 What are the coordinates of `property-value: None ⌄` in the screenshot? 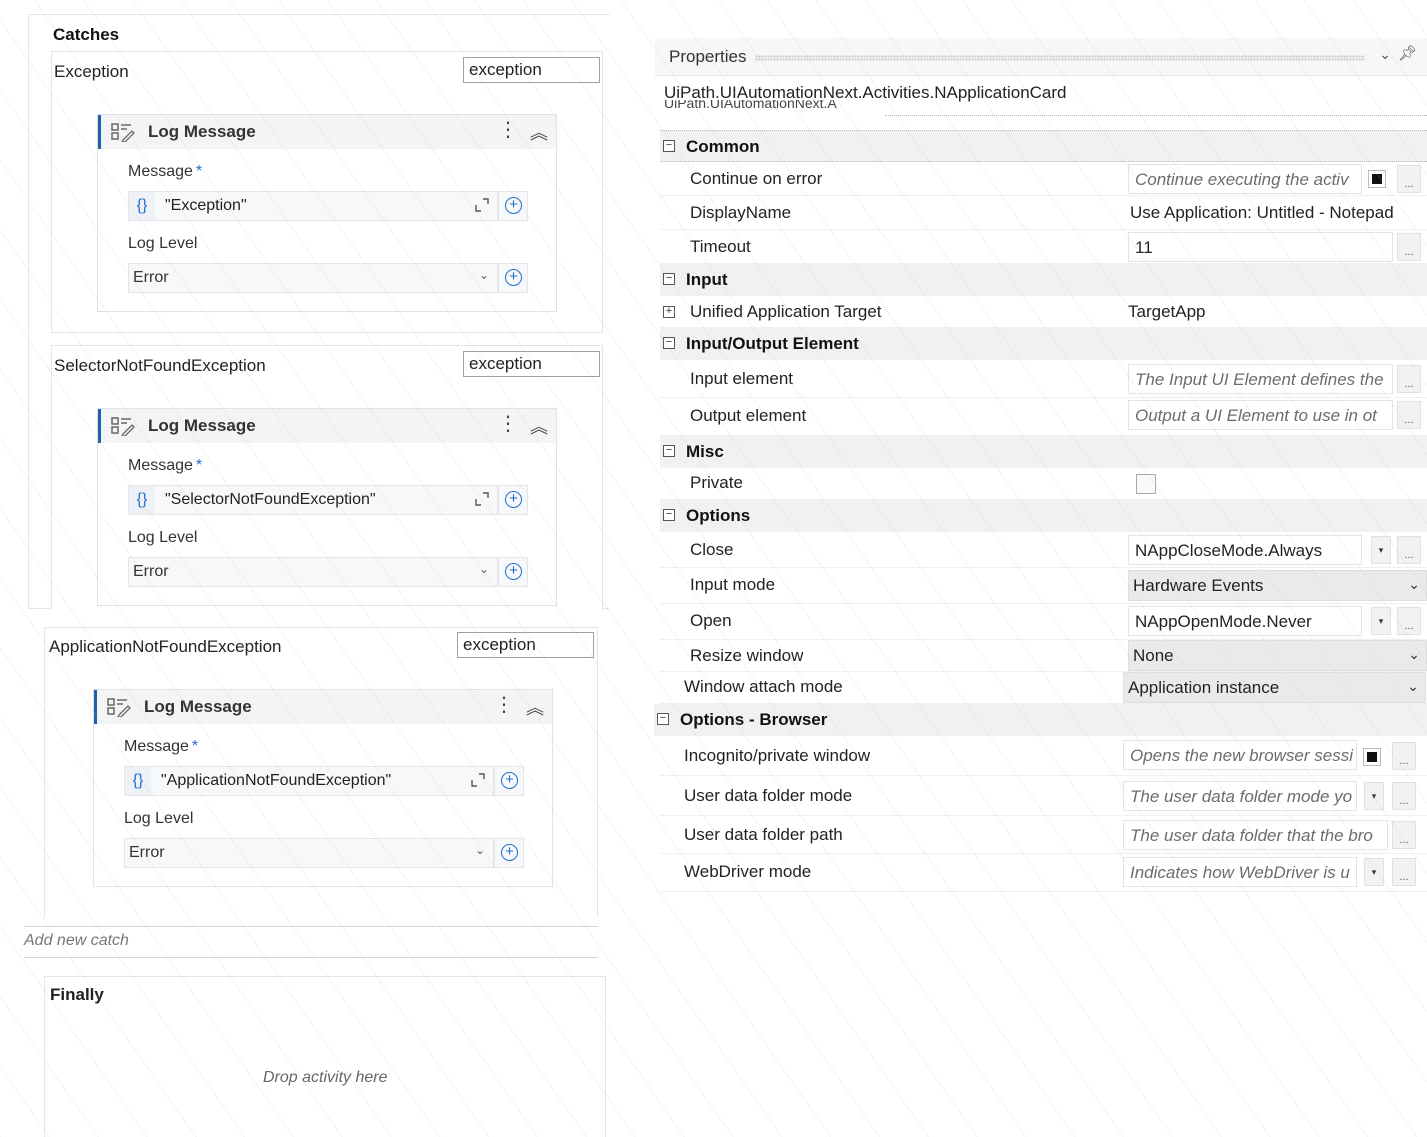 It's located at (1276, 657).